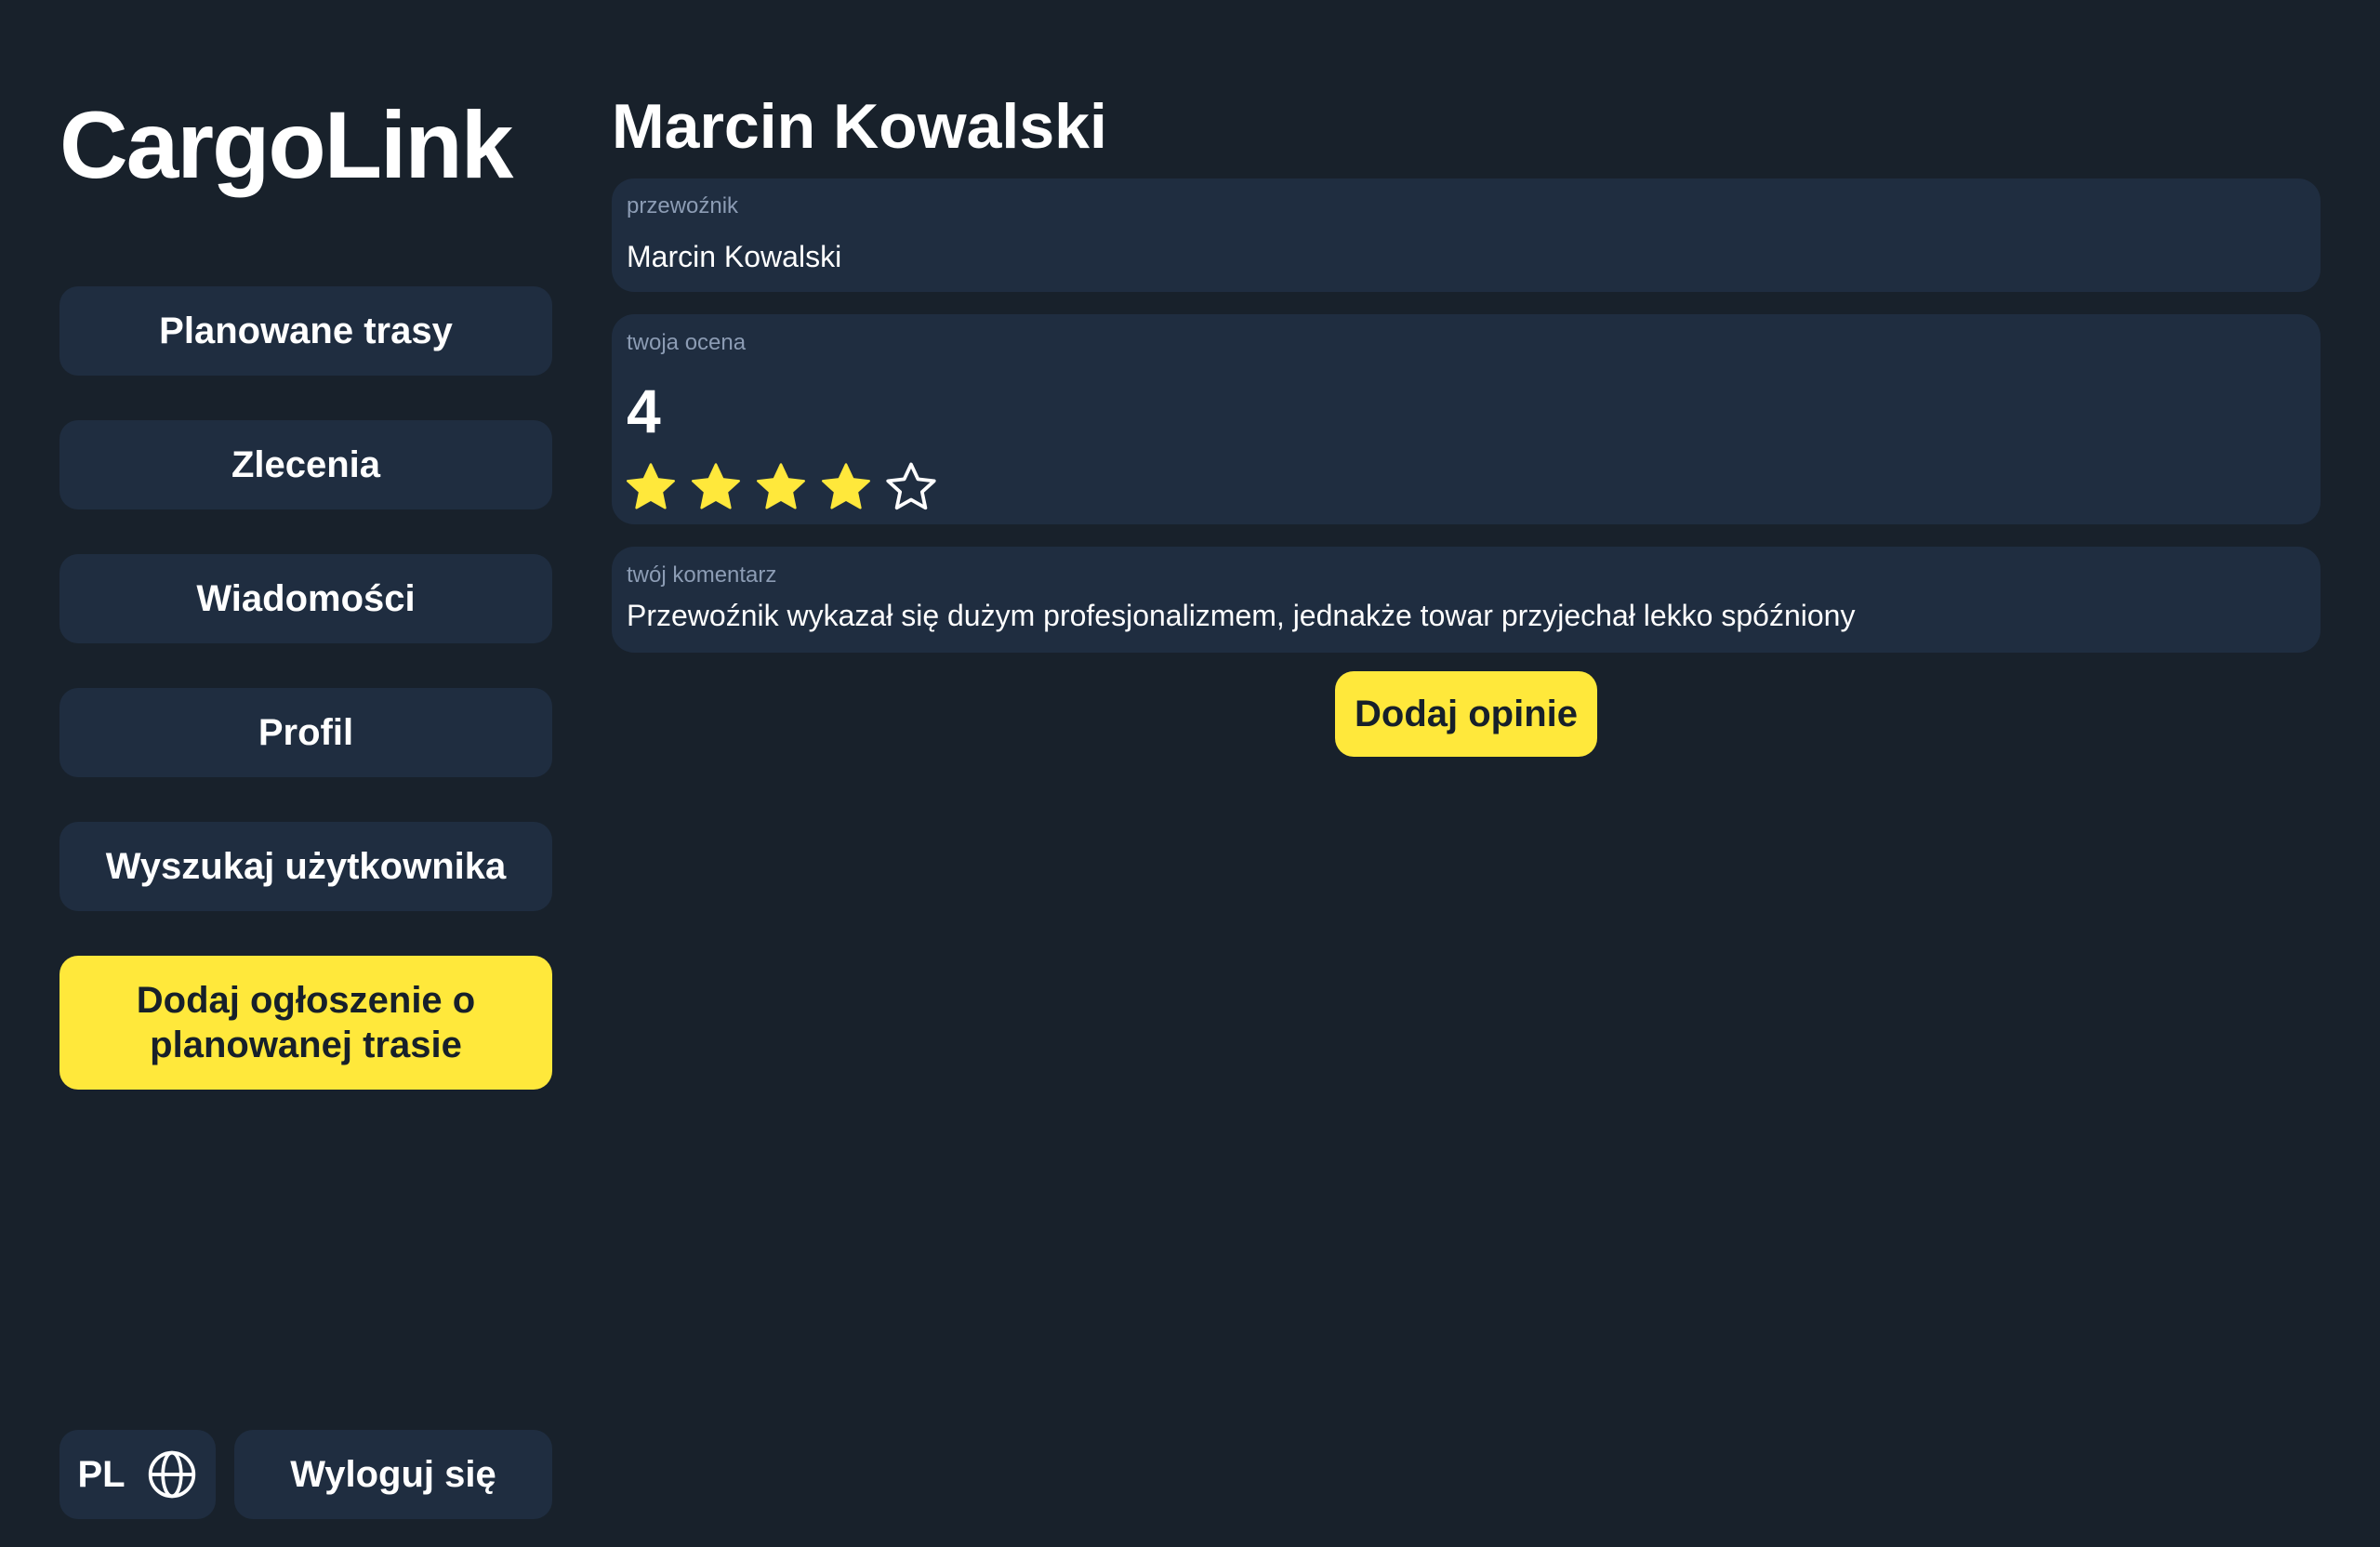 This screenshot has height=1547, width=2380. What do you see at coordinates (687, 342) in the screenshot?
I see `rating-label: twoja ocena` at bounding box center [687, 342].